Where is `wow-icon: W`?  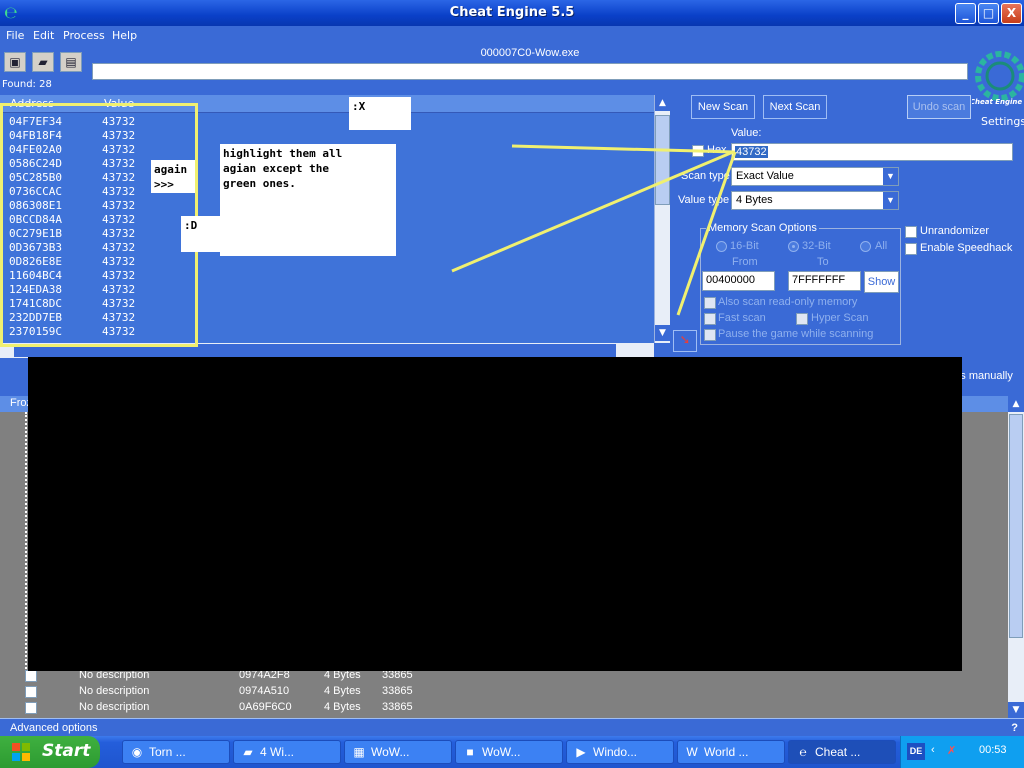 wow-icon: W is located at coordinates (692, 752).